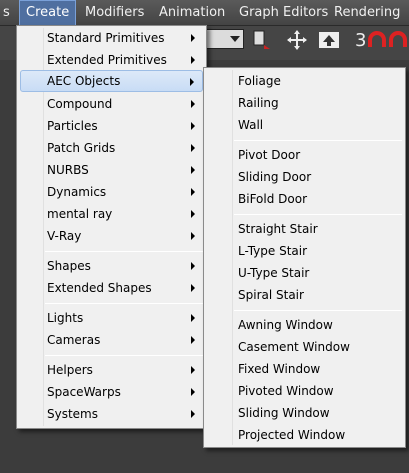  I want to click on menu-graph-editors: Graph Editors, so click(283, 13).